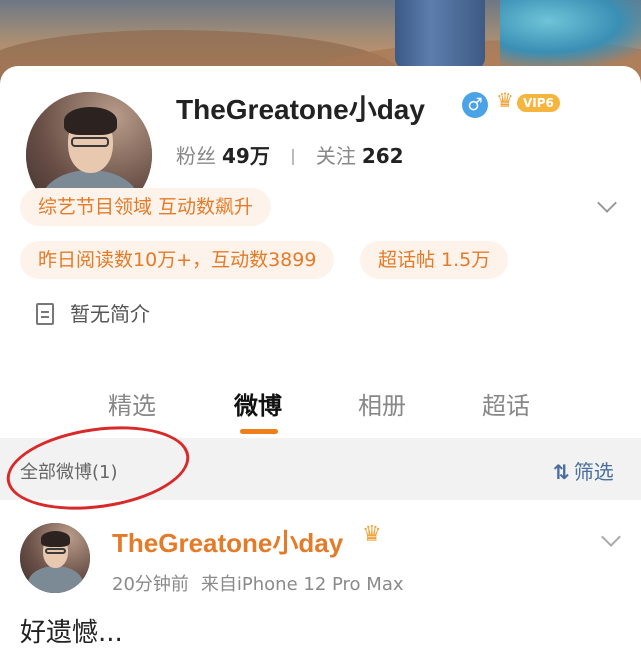  I want to click on vip-badge: VIP6, so click(538, 103).